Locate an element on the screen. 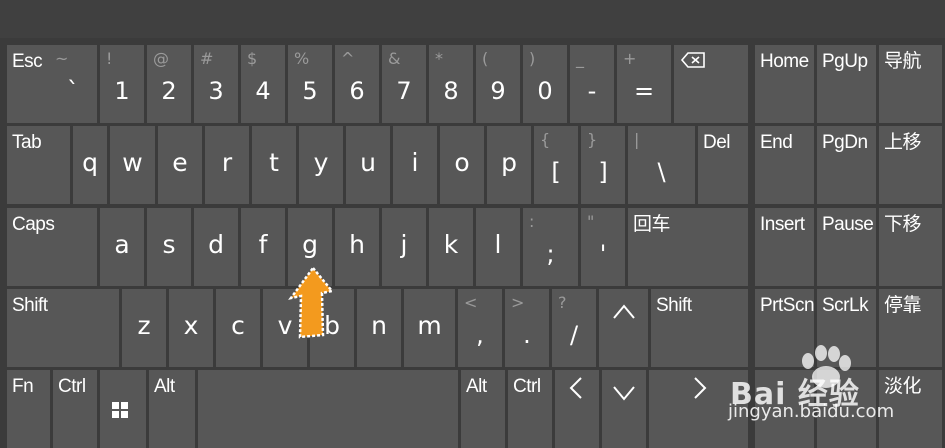  key-0: ) 0 is located at coordinates (545, 84).